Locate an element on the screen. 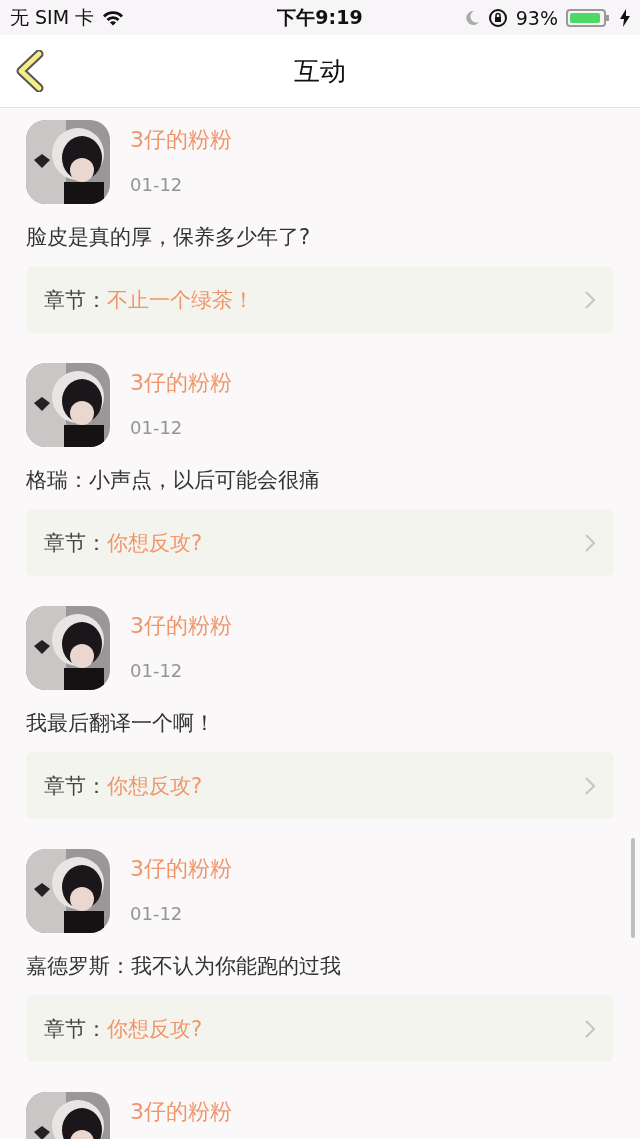 This screenshot has height=1139, width=640. battery-percent: 93% is located at coordinates (536, 17).